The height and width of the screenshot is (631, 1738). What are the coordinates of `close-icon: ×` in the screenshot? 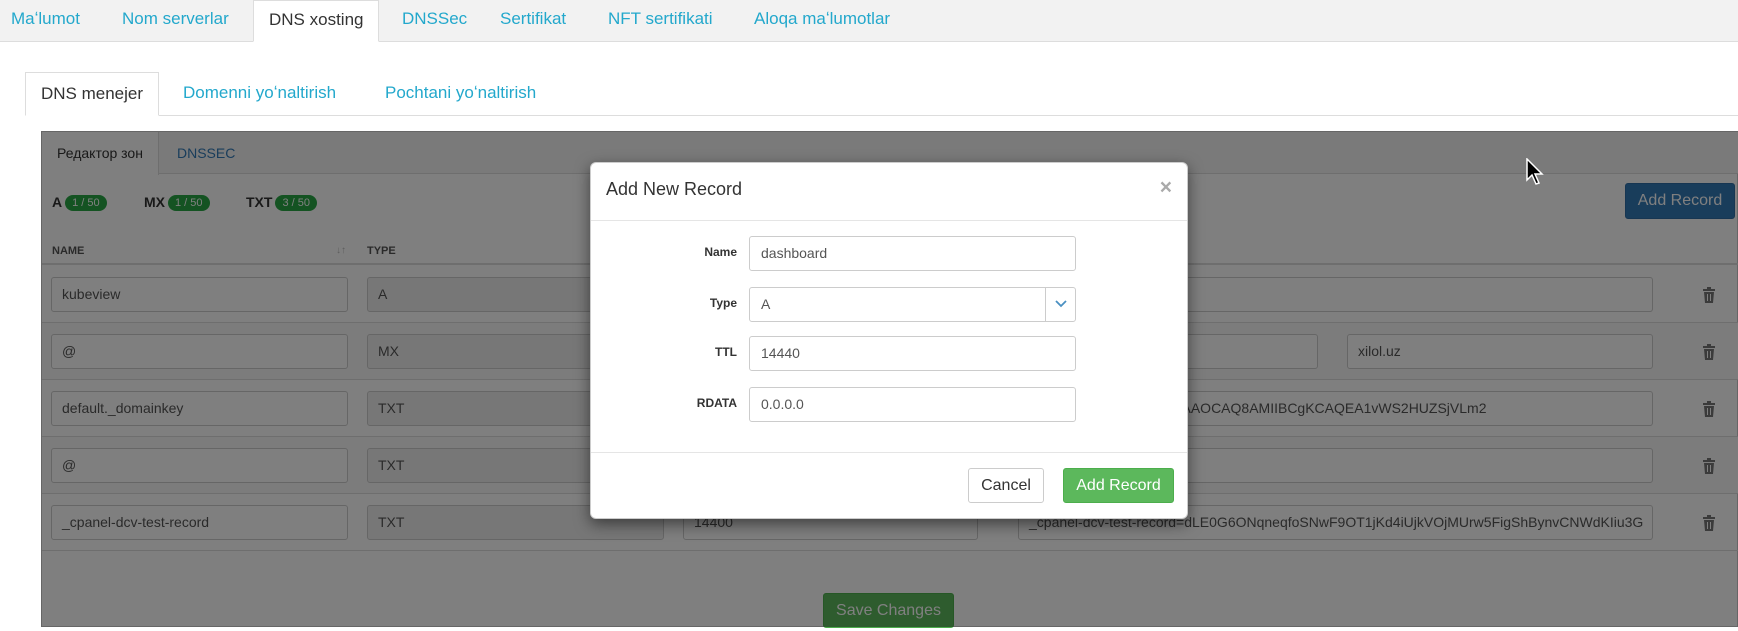 It's located at (1166, 187).